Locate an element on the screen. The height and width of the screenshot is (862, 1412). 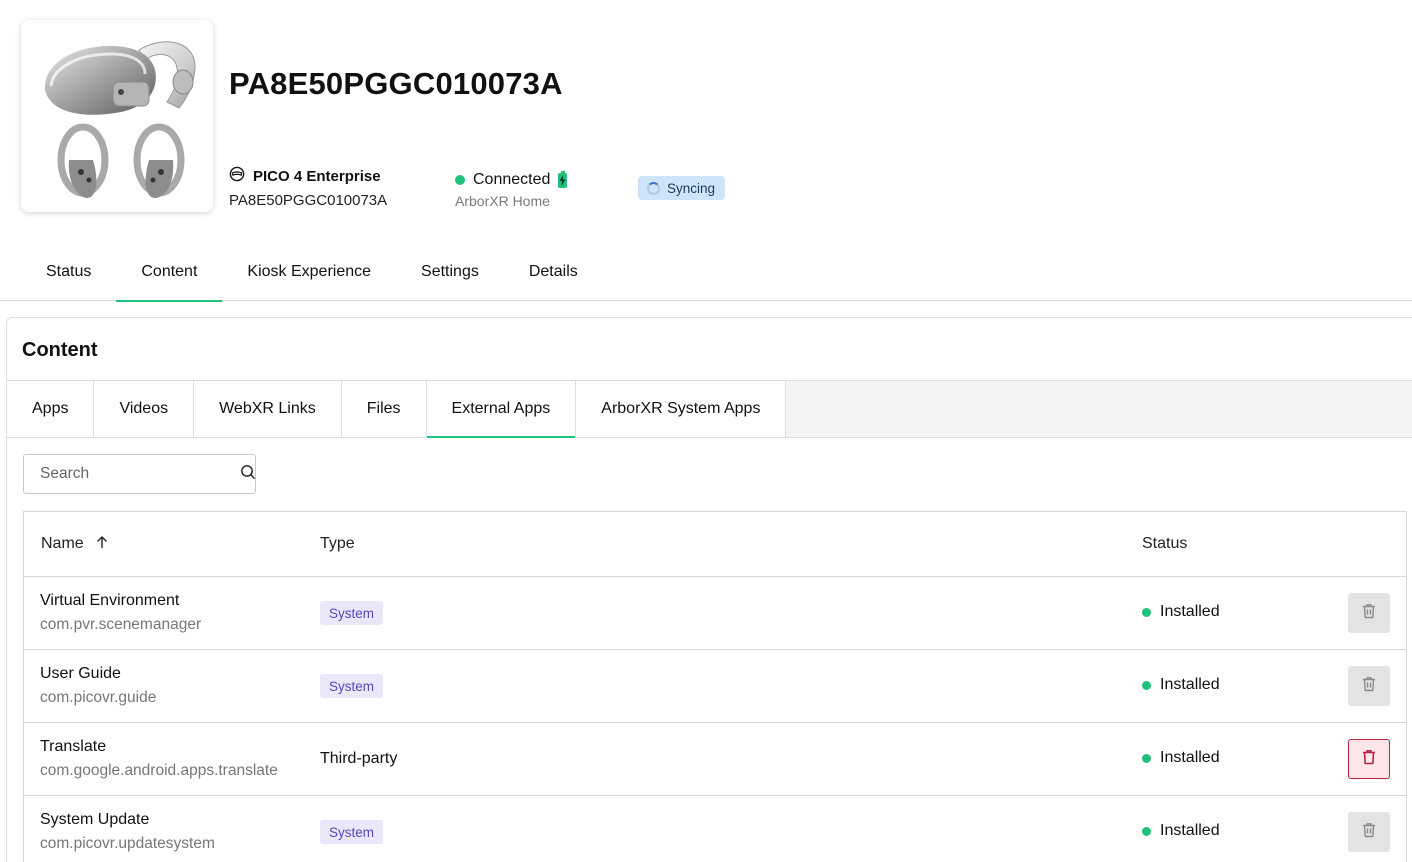
battery-charging-icon is located at coordinates (563, 179).